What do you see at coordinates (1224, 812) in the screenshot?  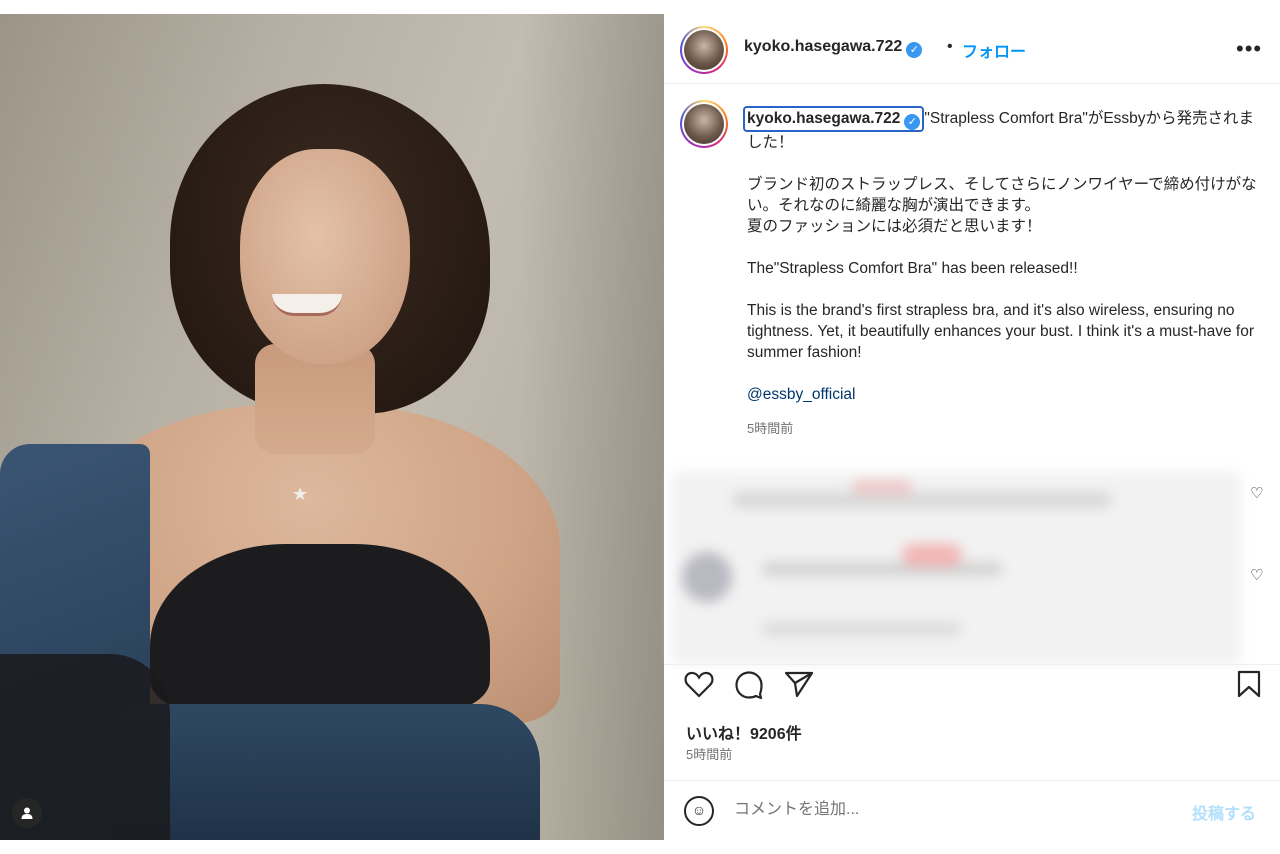 I see `post-comment-button: 投稿する` at bounding box center [1224, 812].